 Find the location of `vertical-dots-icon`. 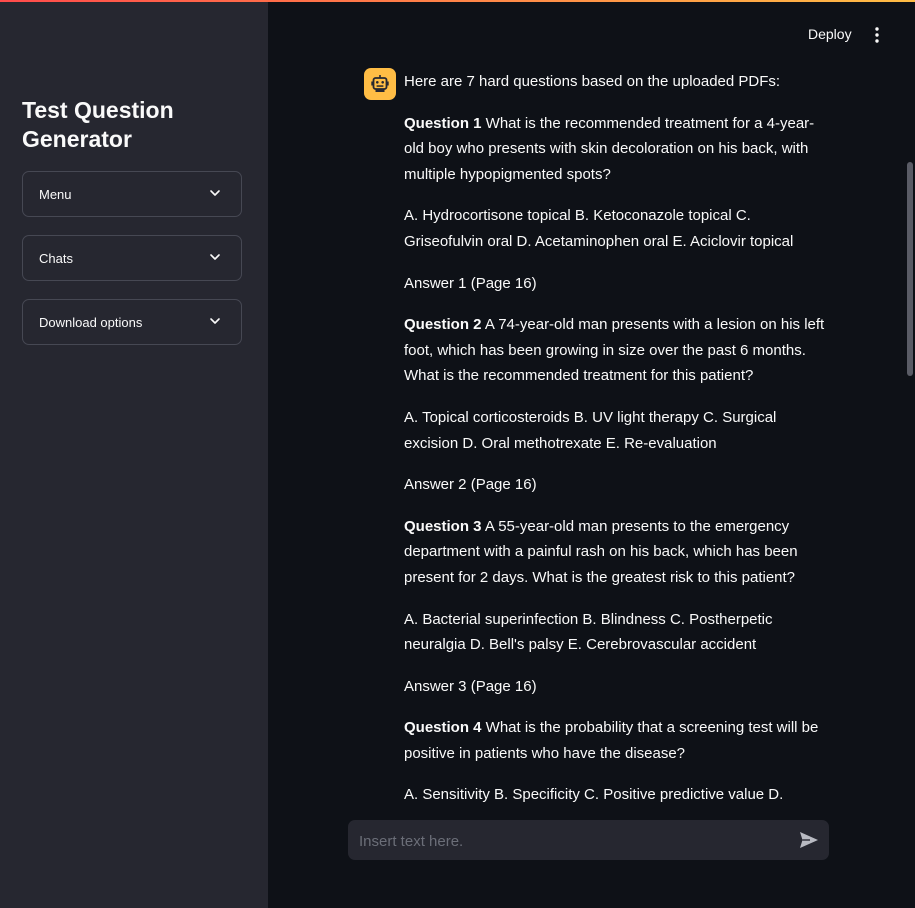

vertical-dots-icon is located at coordinates (877, 35).